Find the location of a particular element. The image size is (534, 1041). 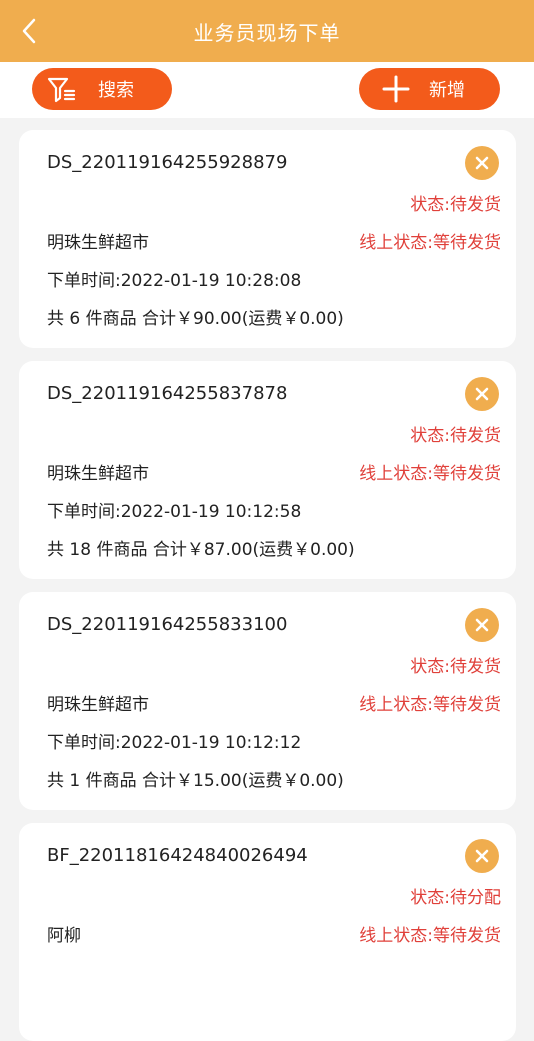

order-summary: 共 18 件商品 合计￥87.00(运费￥0.00) is located at coordinates (201, 550).